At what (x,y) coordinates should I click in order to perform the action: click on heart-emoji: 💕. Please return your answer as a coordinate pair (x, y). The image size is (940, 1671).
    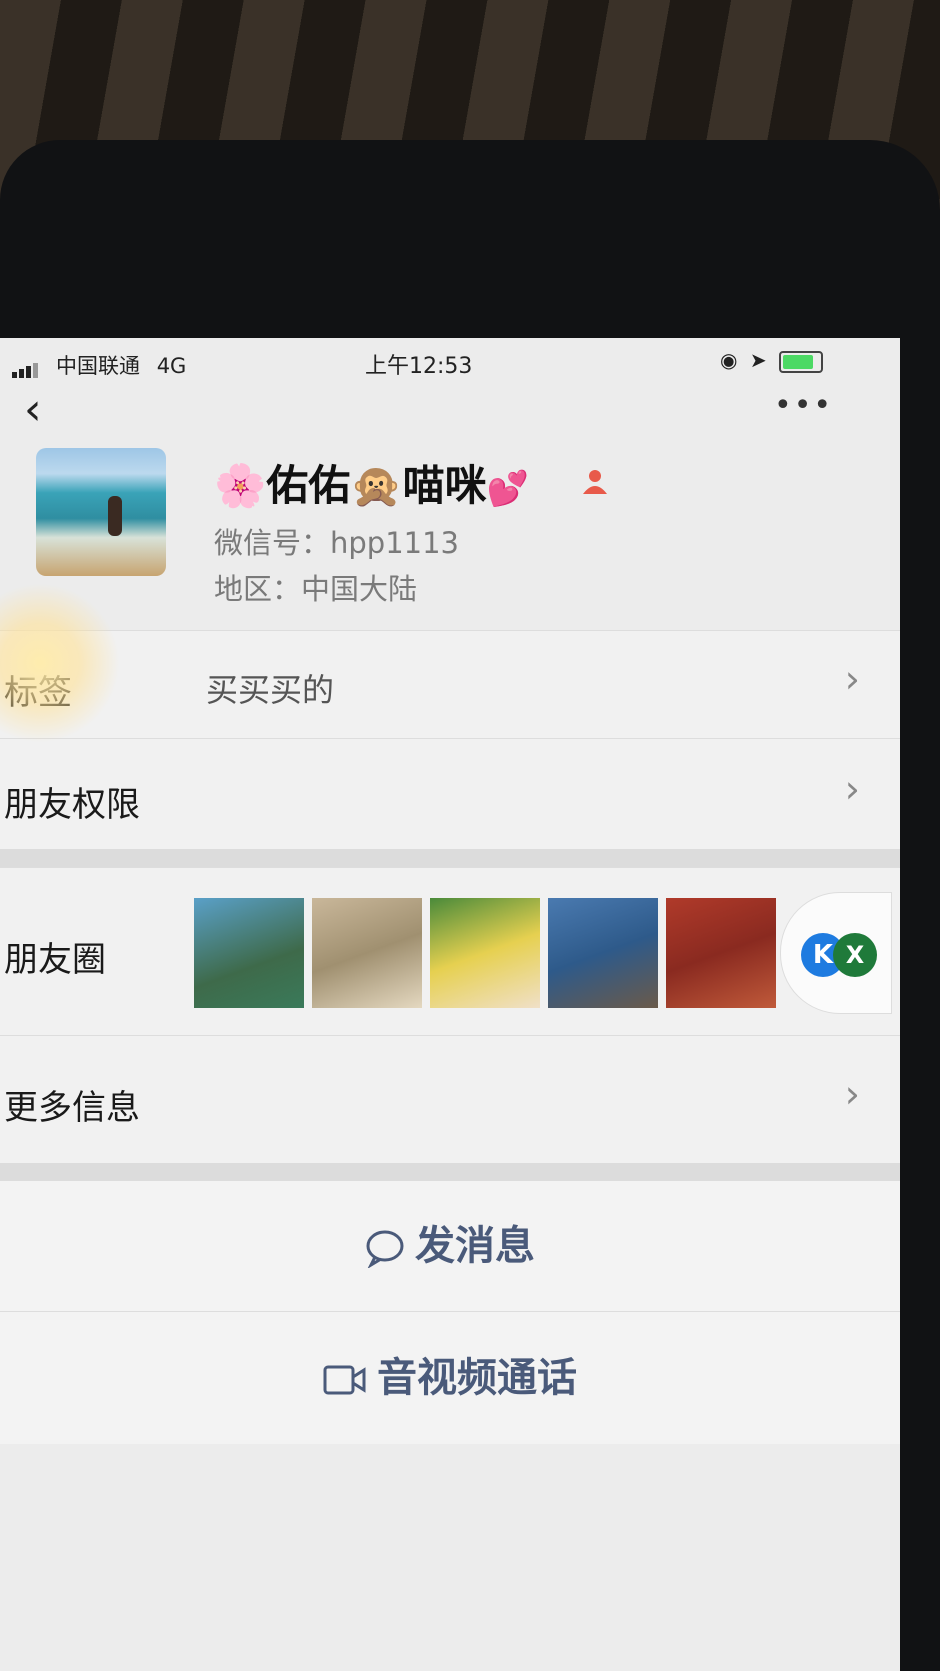
    Looking at the image, I should click on (507, 489).